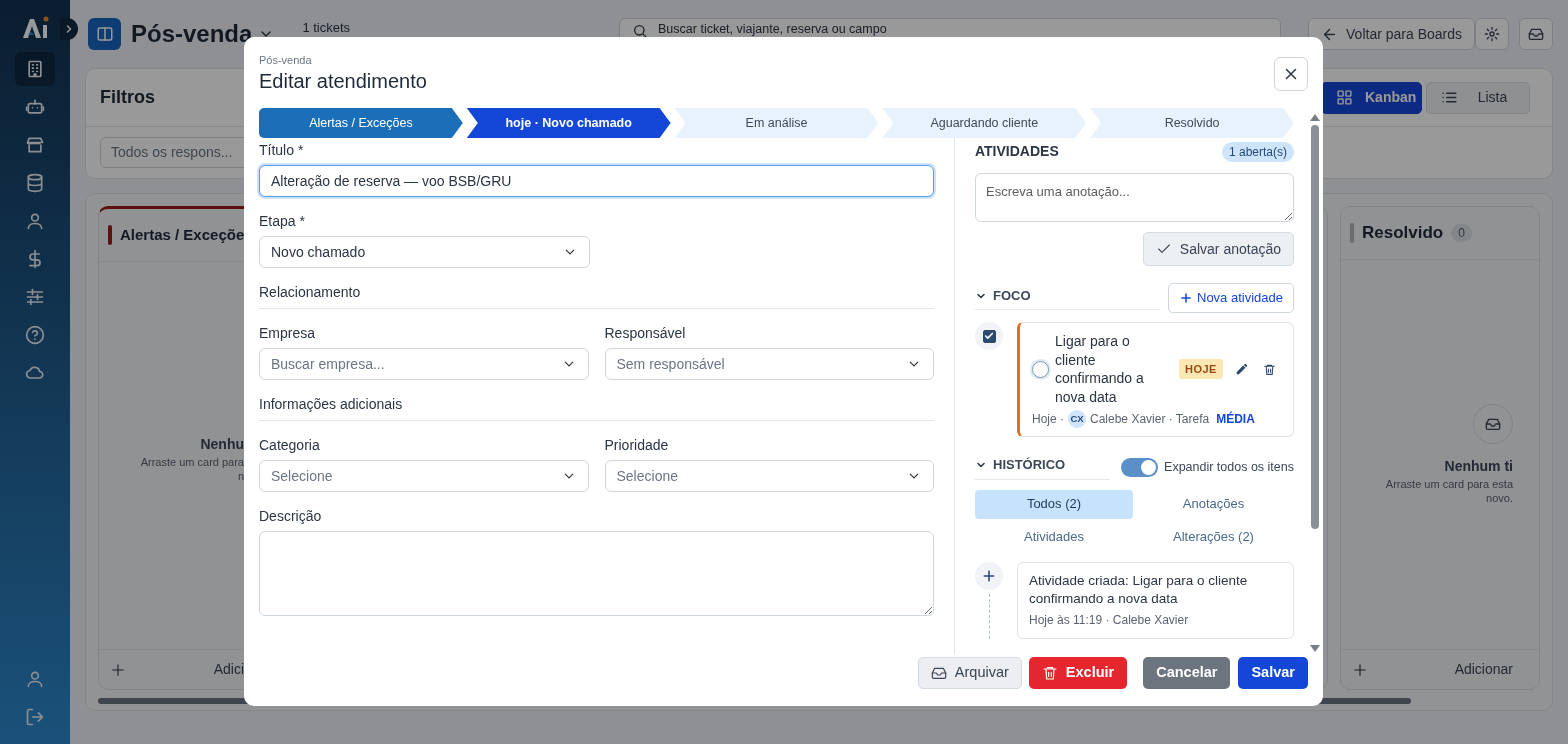  Describe the element at coordinates (596, 181) in the screenshot. I see `title-field: Alteração de reserva — voo BSB/GRU` at that location.